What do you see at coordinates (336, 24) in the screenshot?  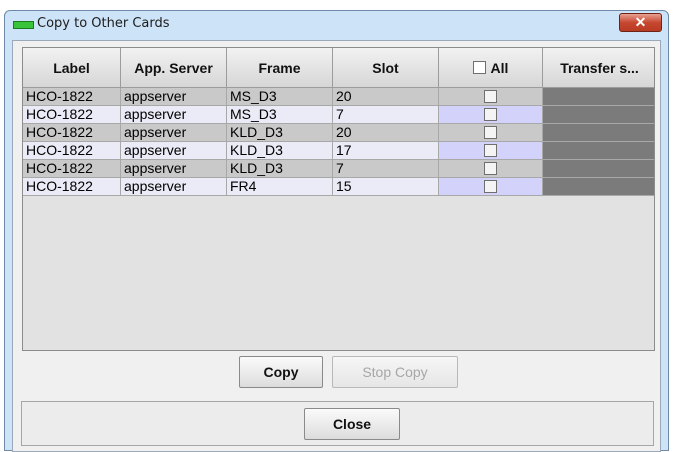 I see `title-bar: Copy to Other Cards ✕` at bounding box center [336, 24].